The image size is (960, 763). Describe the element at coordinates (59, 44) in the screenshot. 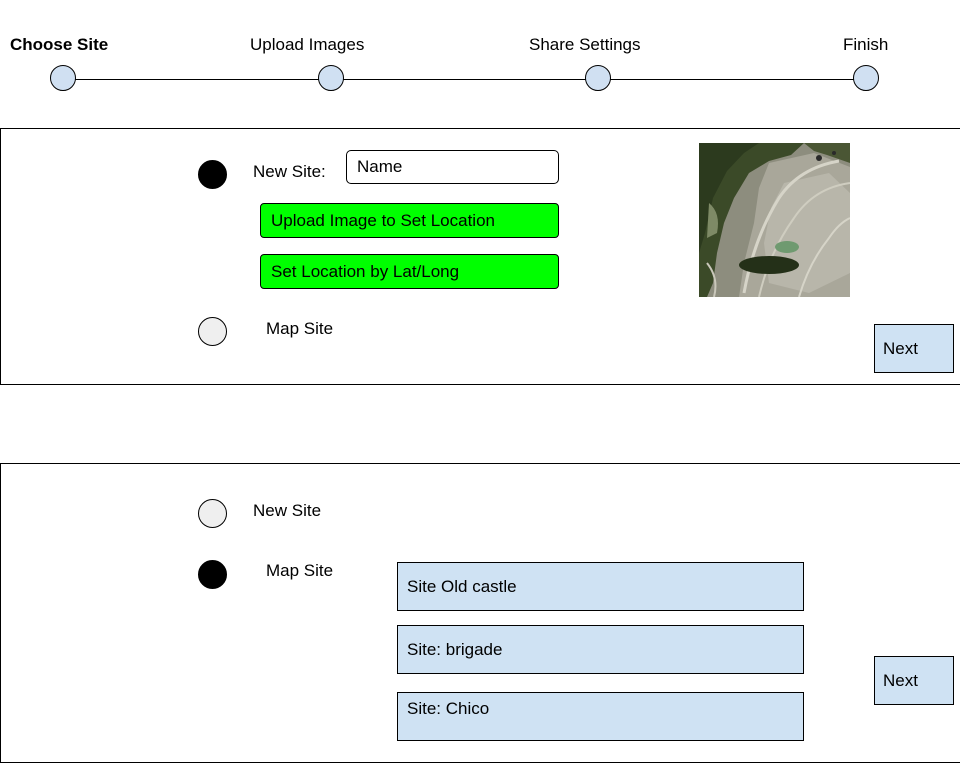

I see `step-label-choose-site: Choose Site` at that location.